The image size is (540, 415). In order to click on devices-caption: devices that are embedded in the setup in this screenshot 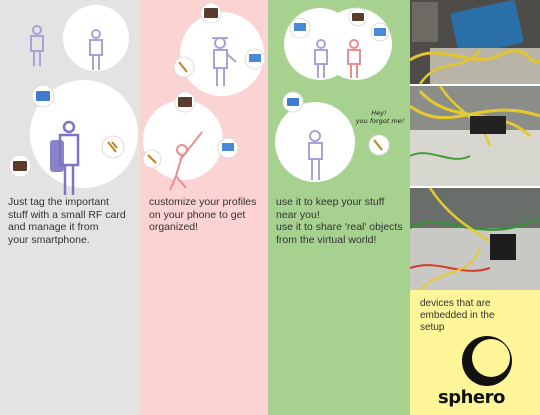, I will do `click(457, 315)`.